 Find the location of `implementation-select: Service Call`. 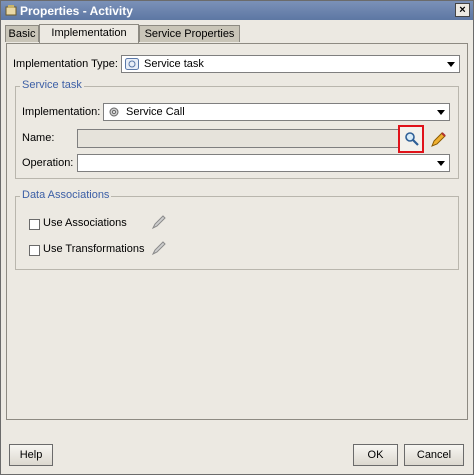

implementation-select: Service Call is located at coordinates (276, 112).